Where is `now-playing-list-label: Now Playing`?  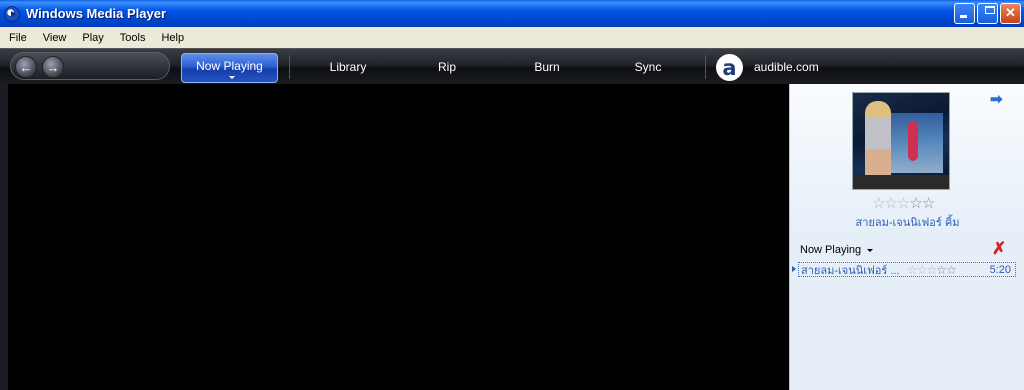
now-playing-list-label: Now Playing is located at coordinates (831, 250).